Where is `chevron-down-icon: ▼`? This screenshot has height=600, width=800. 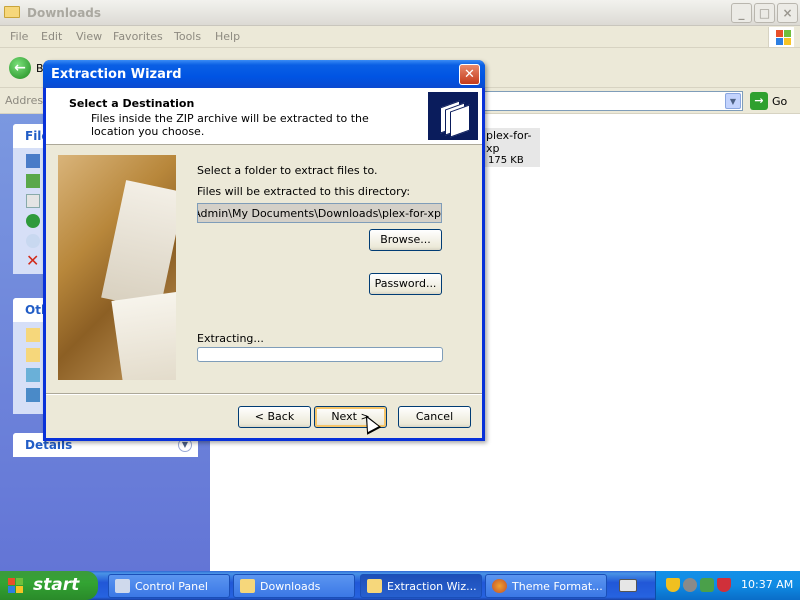
chevron-down-icon: ▼ is located at coordinates (733, 101).